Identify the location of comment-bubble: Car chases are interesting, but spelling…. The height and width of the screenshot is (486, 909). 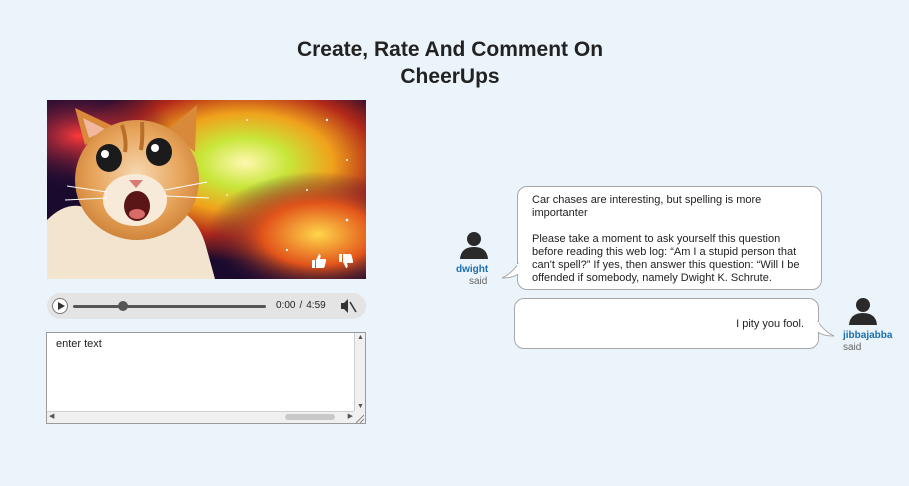
(669, 238).